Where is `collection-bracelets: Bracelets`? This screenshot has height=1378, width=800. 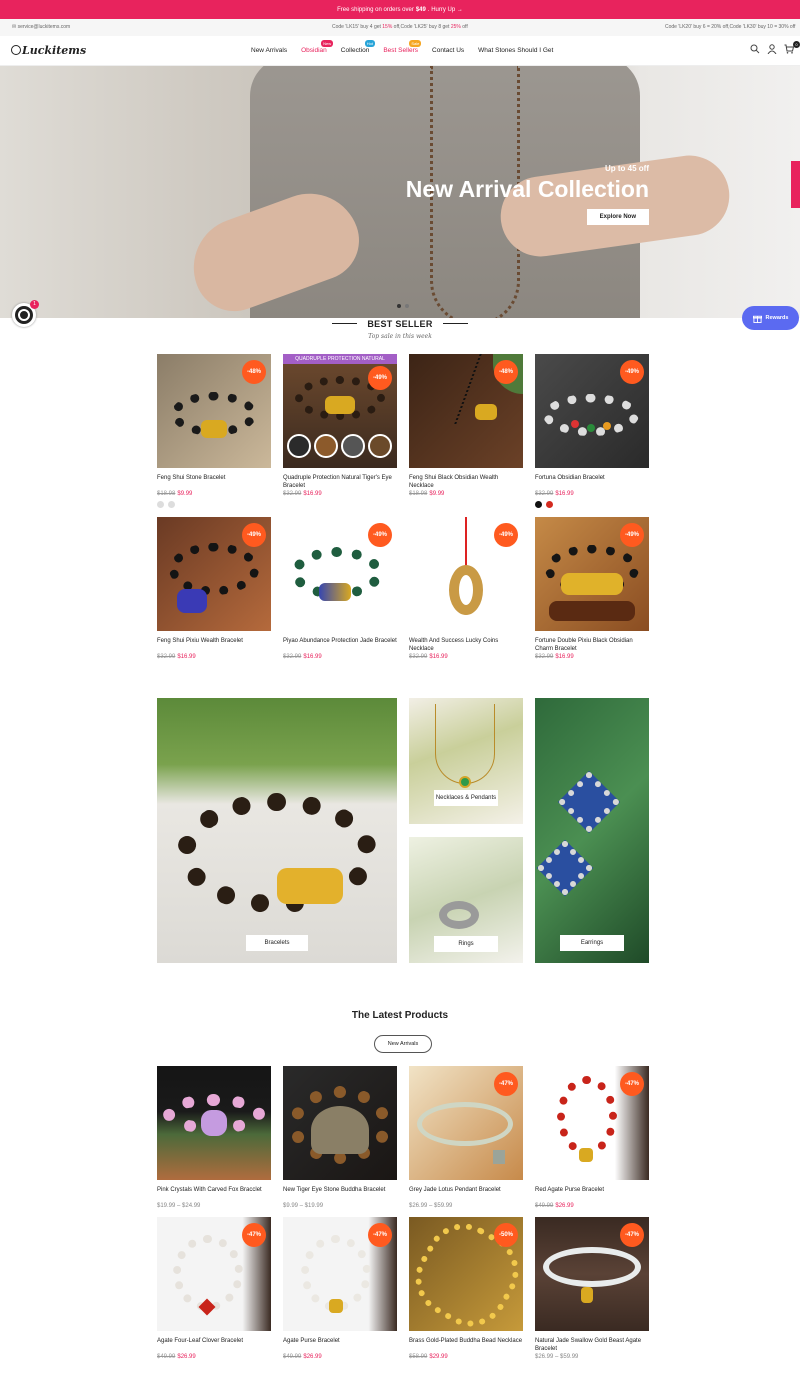
collection-bracelets: Bracelets is located at coordinates (277, 830).